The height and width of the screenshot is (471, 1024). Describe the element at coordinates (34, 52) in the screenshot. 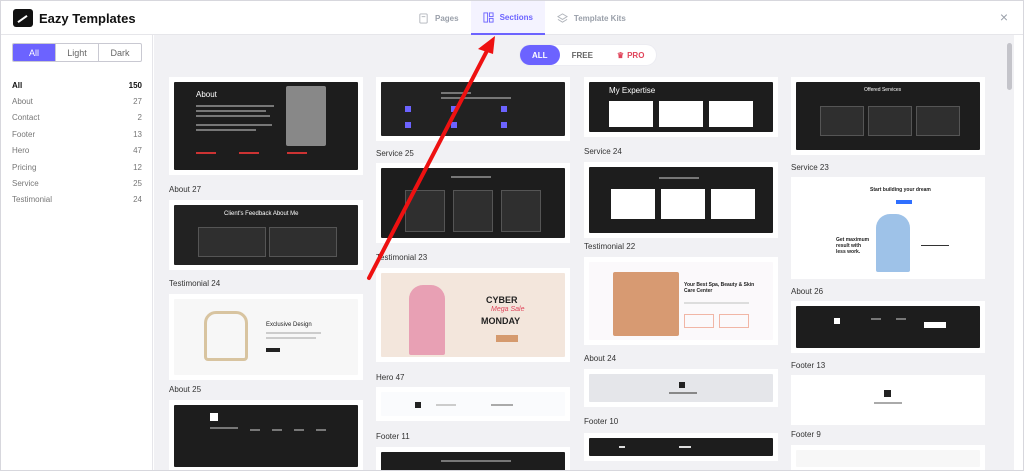

I see `mode-all-button: All` at that location.